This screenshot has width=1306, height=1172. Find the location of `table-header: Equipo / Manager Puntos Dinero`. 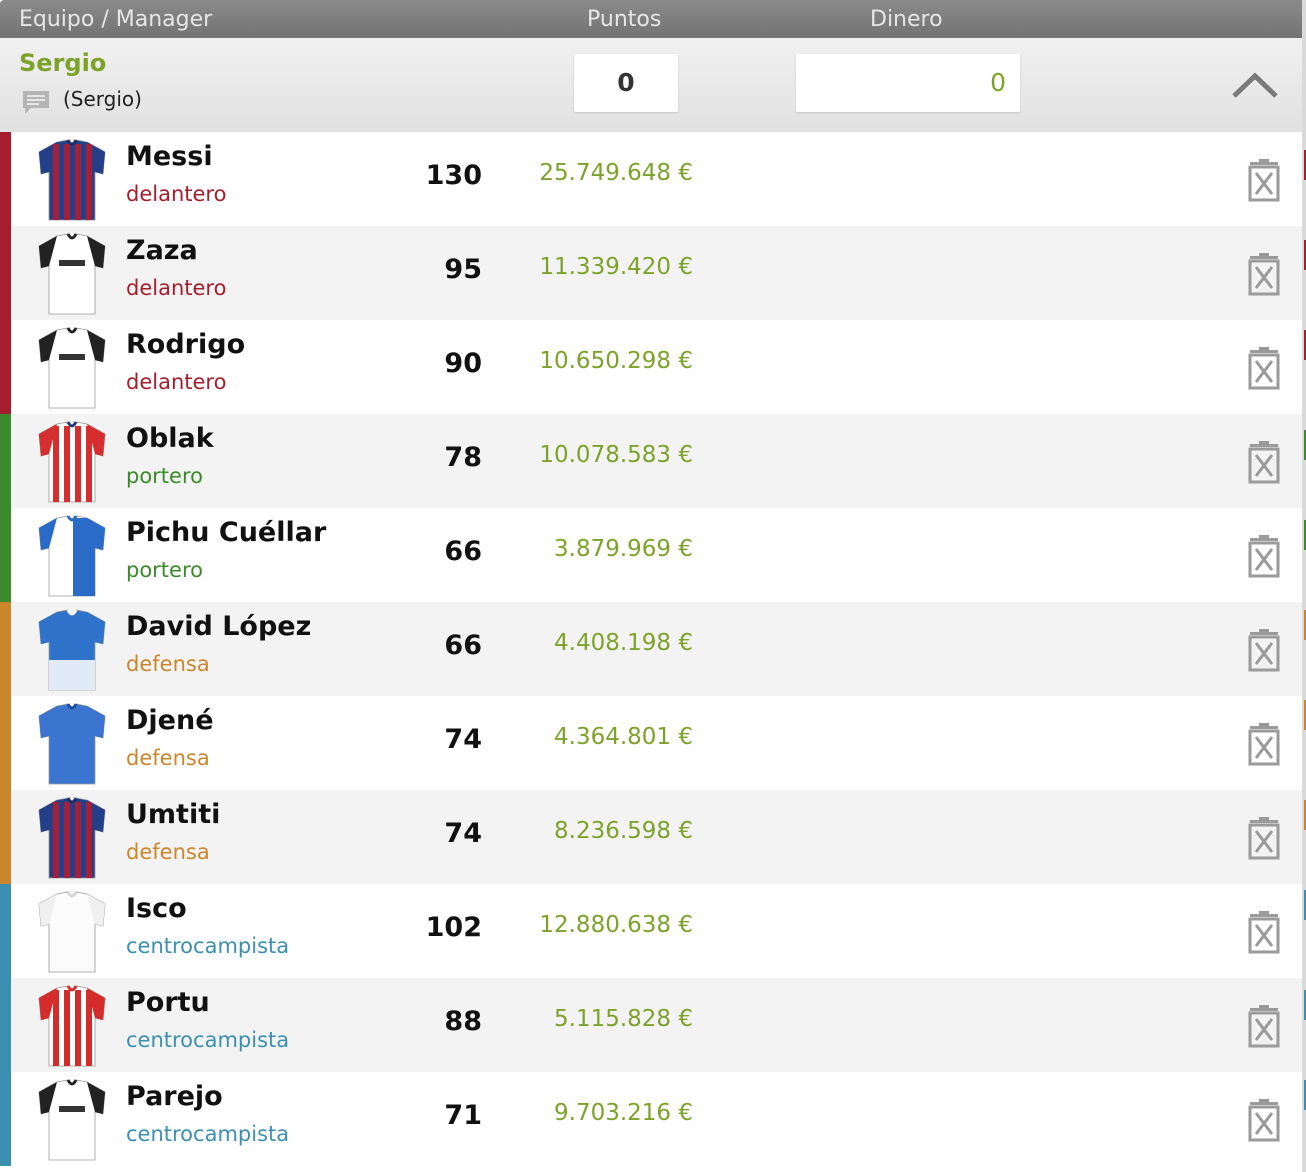

table-header: Equipo / Manager Puntos Dinero is located at coordinates (651, 19).